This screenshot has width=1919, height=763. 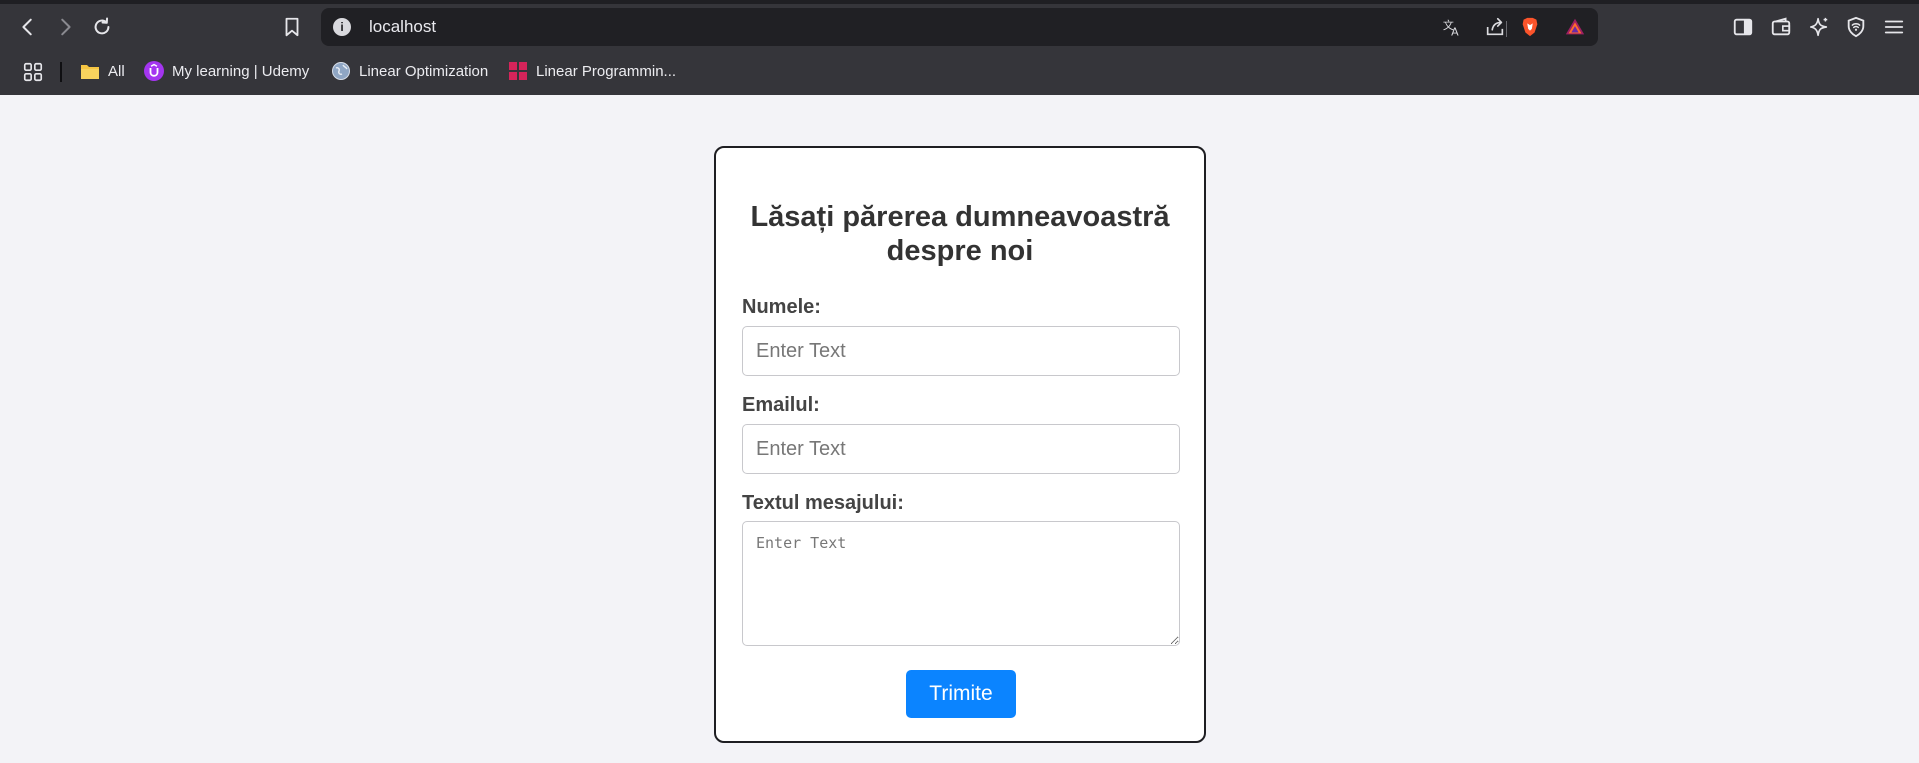 I want to click on hamburger-menu-icon, so click(x=1894, y=27).